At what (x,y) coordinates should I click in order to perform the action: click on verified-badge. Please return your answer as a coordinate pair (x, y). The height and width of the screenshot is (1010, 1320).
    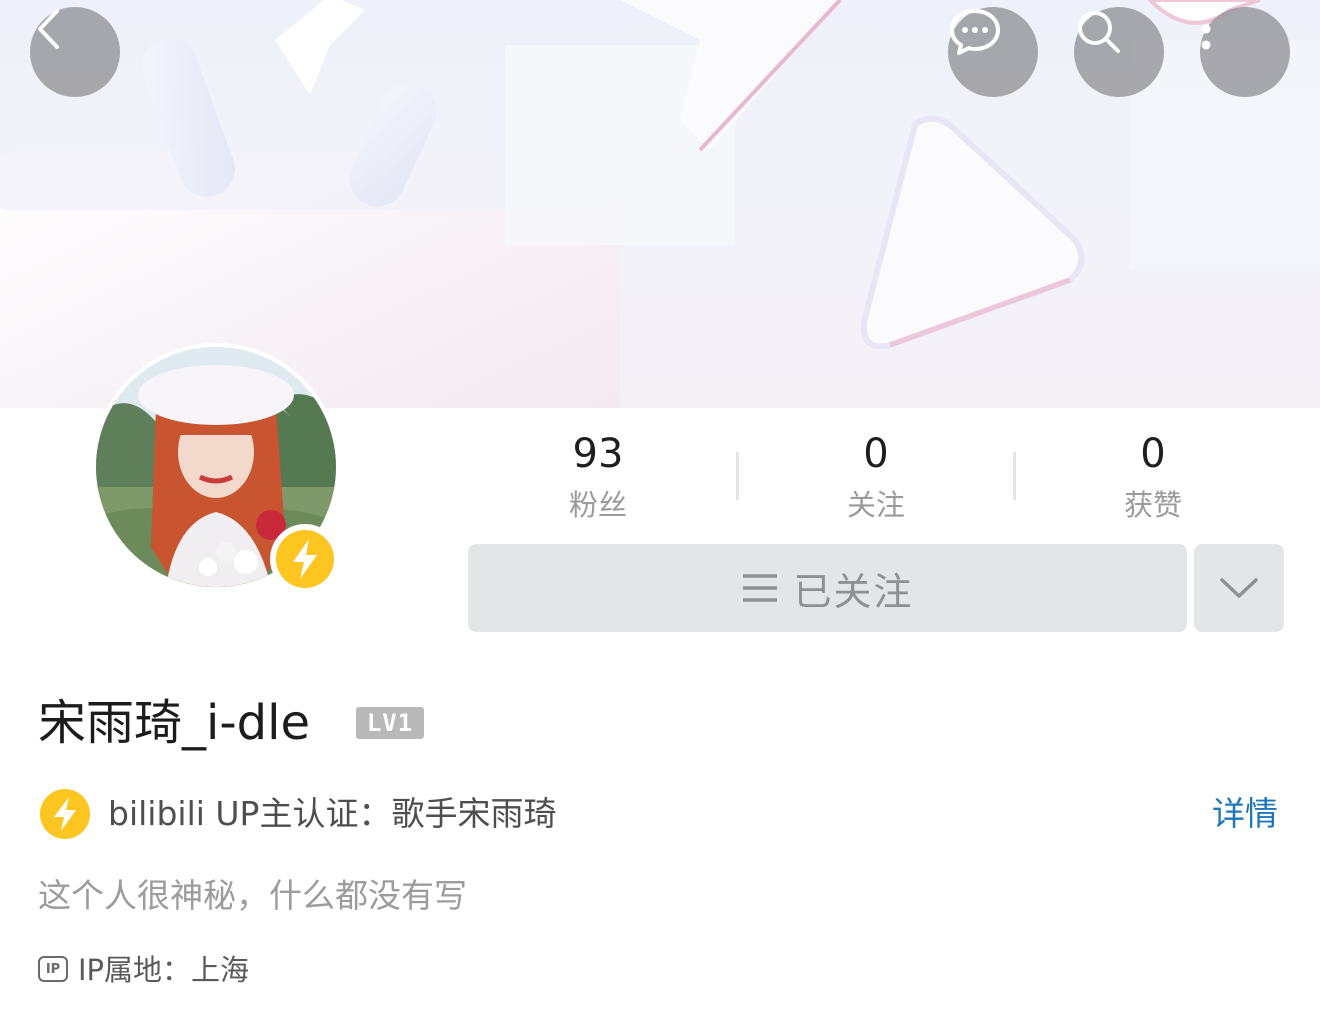
    Looking at the image, I should click on (305, 559).